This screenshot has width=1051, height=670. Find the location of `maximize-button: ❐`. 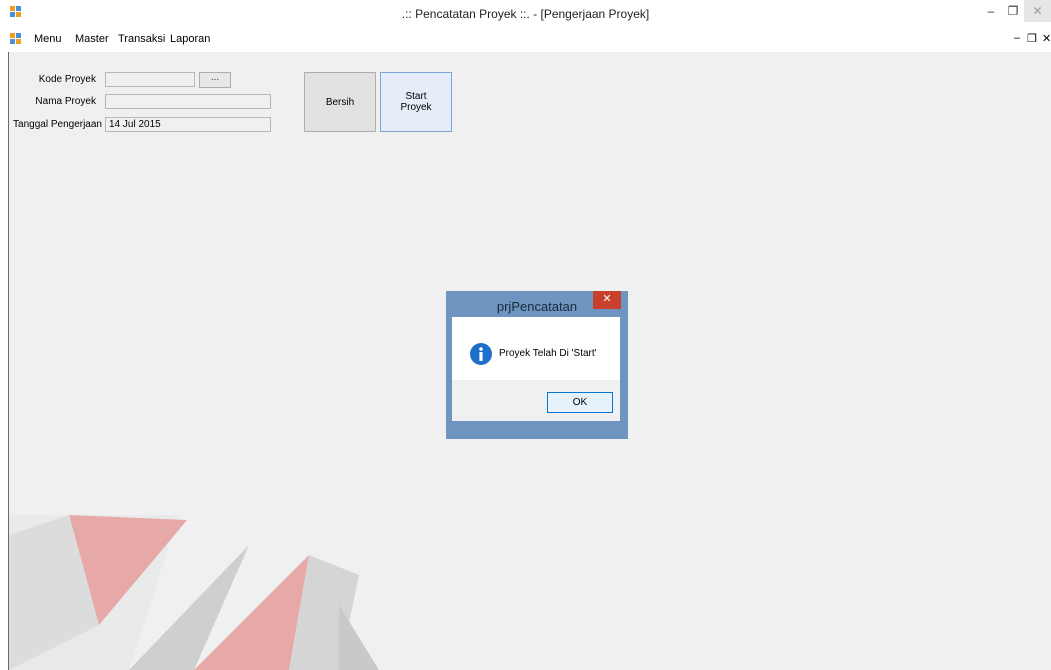

maximize-button: ❐ is located at coordinates (1013, 11).